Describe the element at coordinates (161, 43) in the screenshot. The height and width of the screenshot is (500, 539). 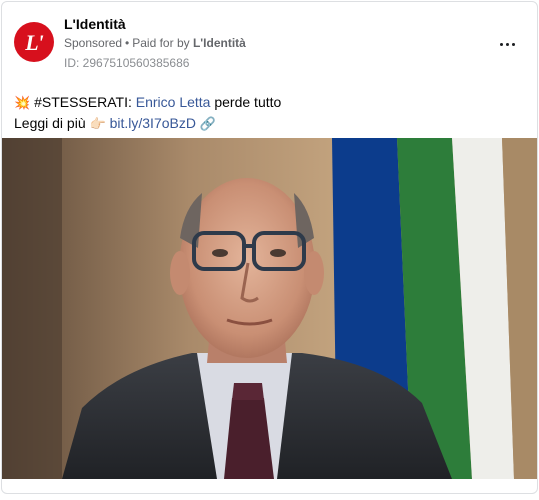
I see `paid-for-prefix: Paid for by` at that location.